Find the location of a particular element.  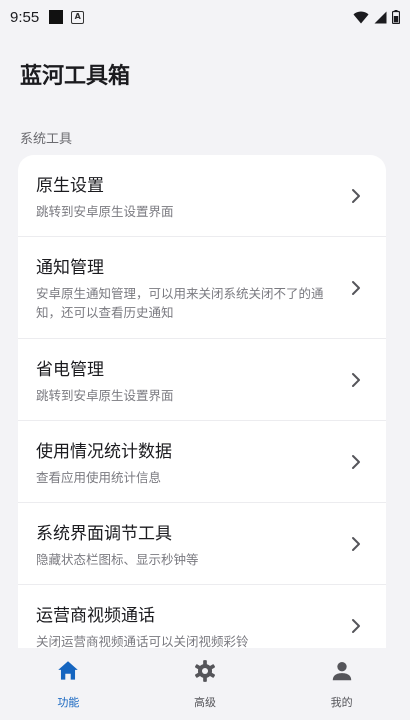

list-item-system-ui-tuner: 系统界面调节工具 隐藏状态栏图标、显示秒钟等 is located at coordinates (202, 544).